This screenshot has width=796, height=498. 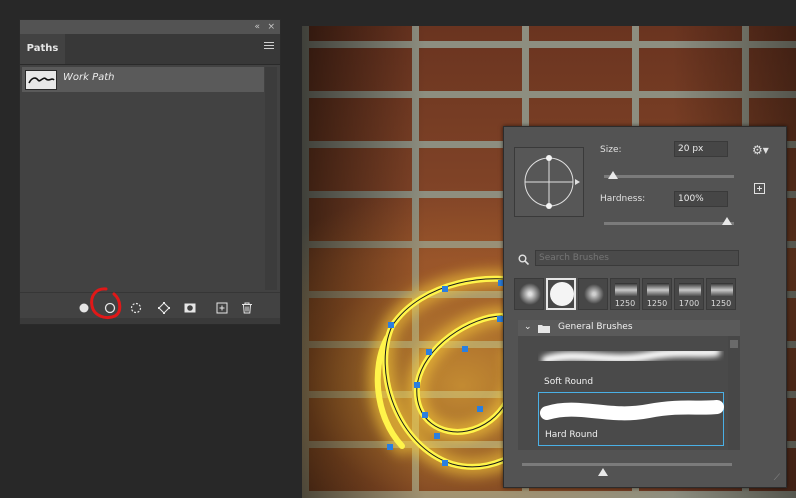 I want to click on hardness-label: Hardness:, so click(x=623, y=199).